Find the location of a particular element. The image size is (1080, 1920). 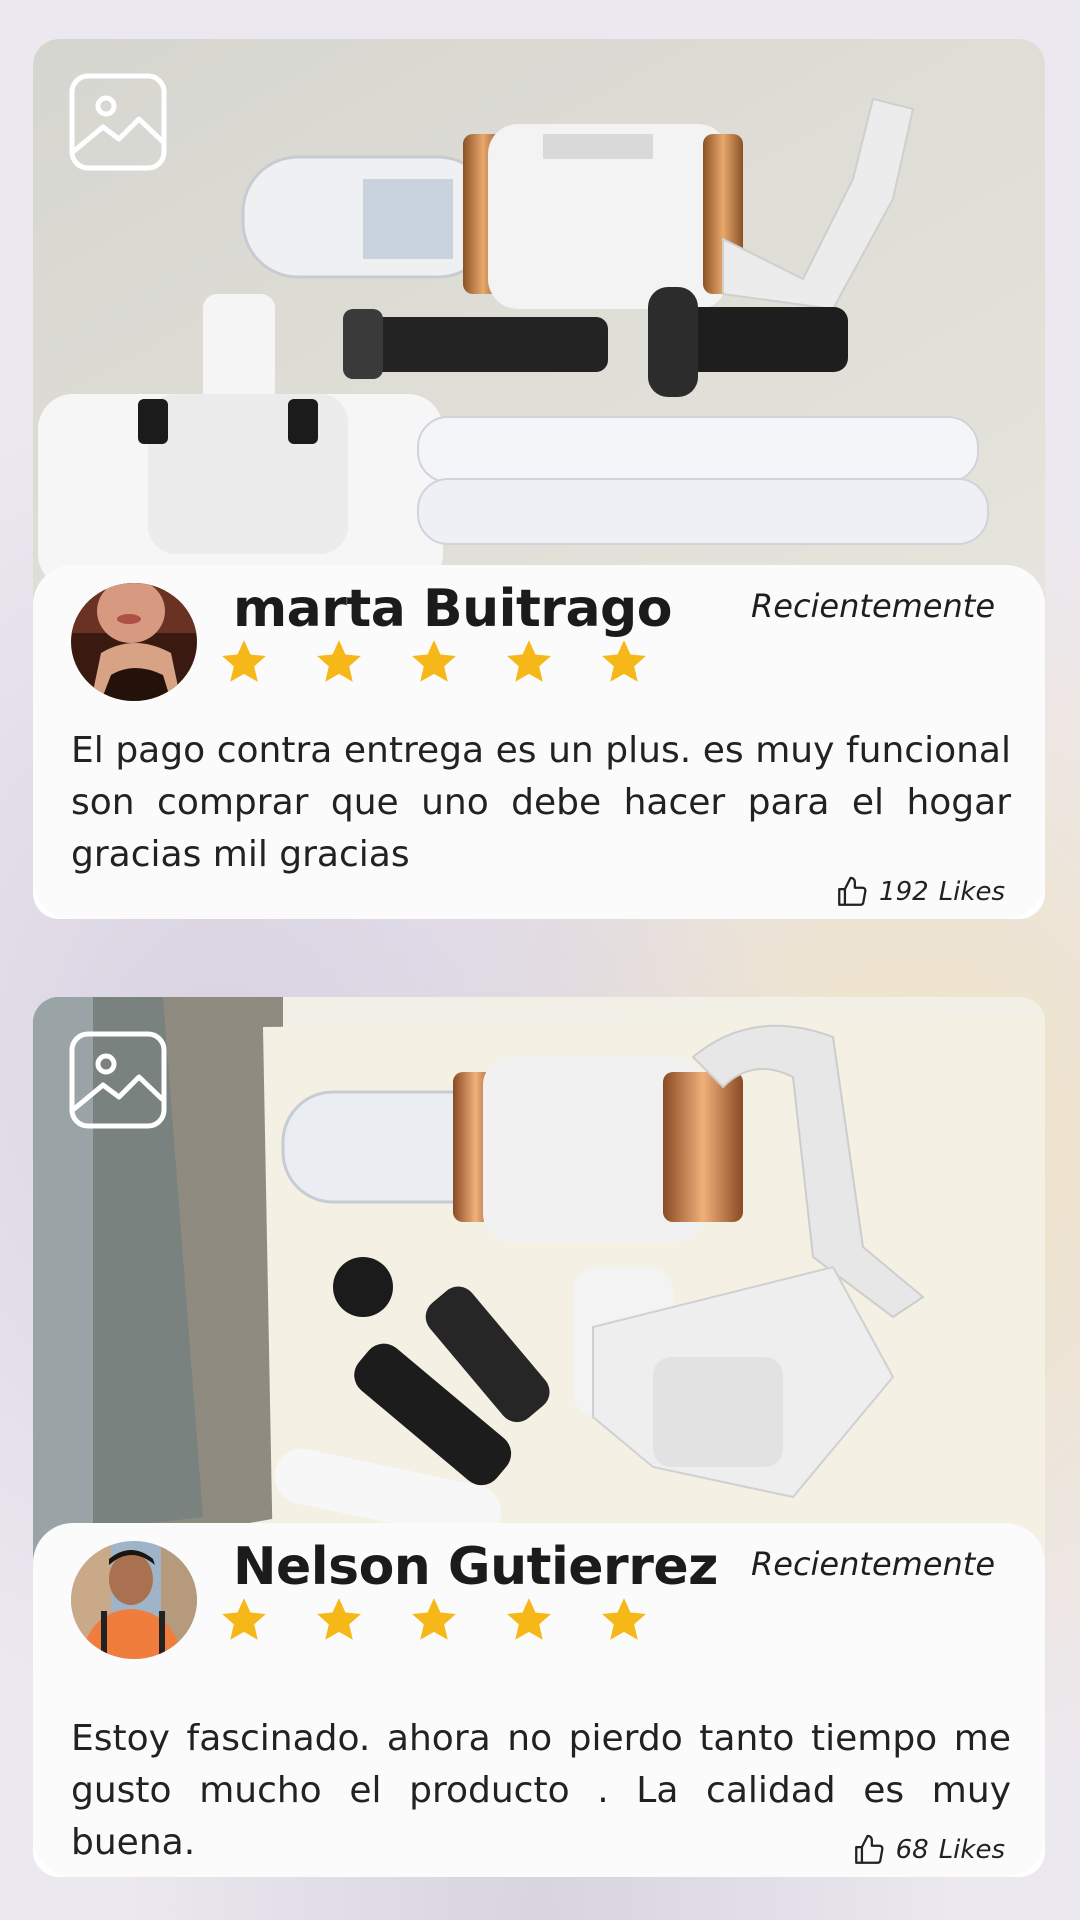

man-avatar is located at coordinates (134, 1600).